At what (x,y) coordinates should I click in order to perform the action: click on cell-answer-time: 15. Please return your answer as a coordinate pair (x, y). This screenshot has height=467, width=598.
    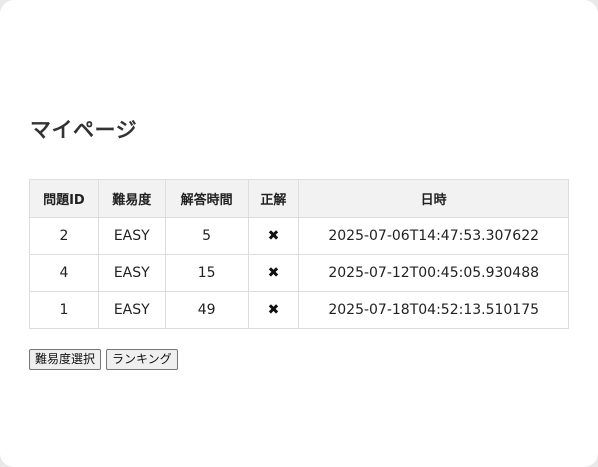
    Looking at the image, I should click on (206, 273).